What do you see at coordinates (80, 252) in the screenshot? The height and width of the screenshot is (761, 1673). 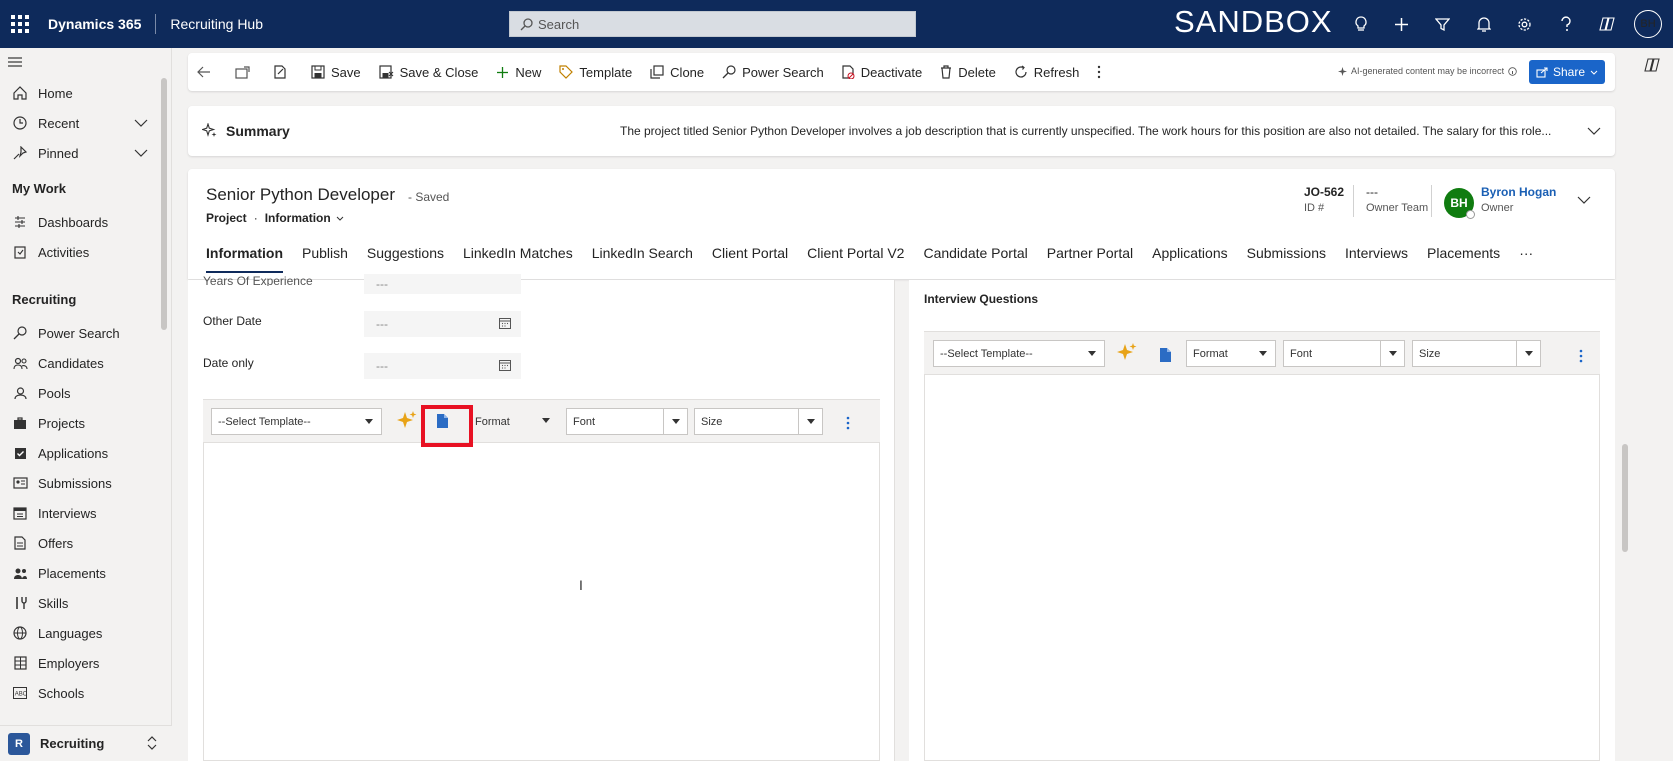 I see `sidebar-item-activities: Activities` at bounding box center [80, 252].